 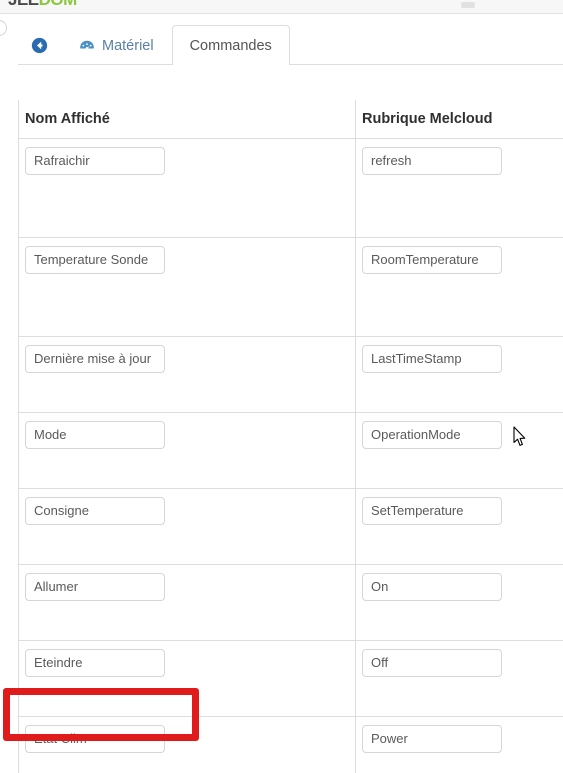 I want to click on tab-back, so click(x=39, y=45).